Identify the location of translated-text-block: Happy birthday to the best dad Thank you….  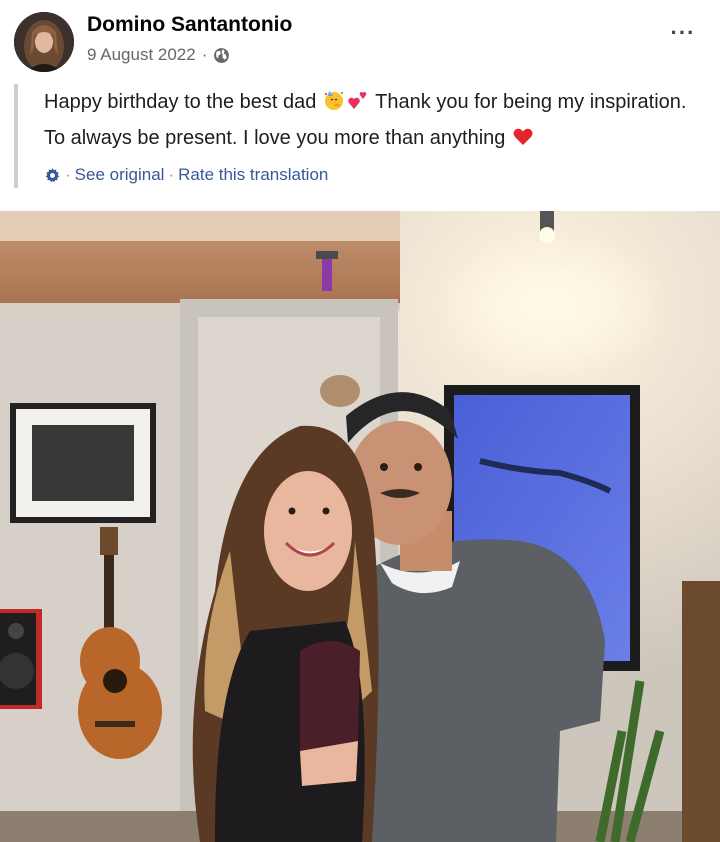
(359, 136).